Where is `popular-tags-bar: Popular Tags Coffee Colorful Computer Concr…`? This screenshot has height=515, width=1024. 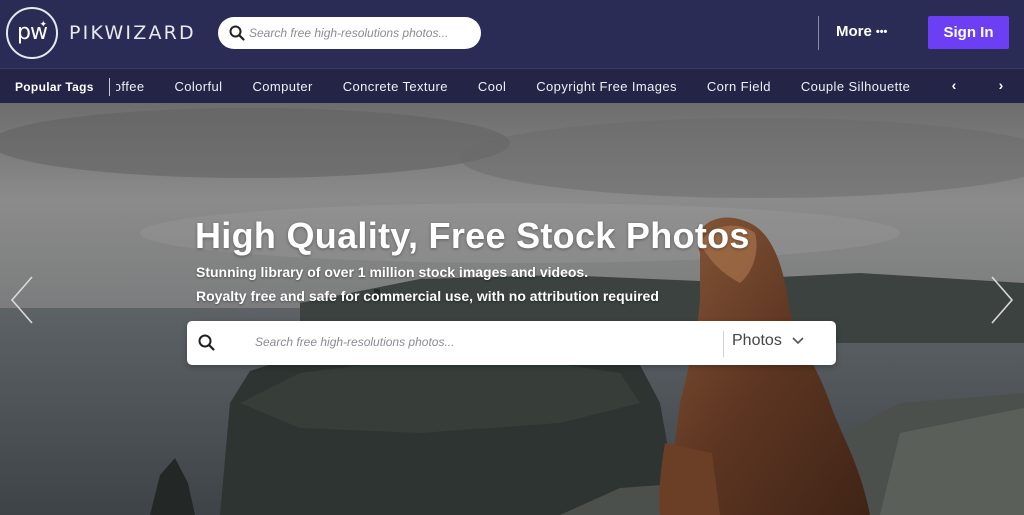 popular-tags-bar: Popular Tags Coffee Colorful Computer Concr… is located at coordinates (512, 85).